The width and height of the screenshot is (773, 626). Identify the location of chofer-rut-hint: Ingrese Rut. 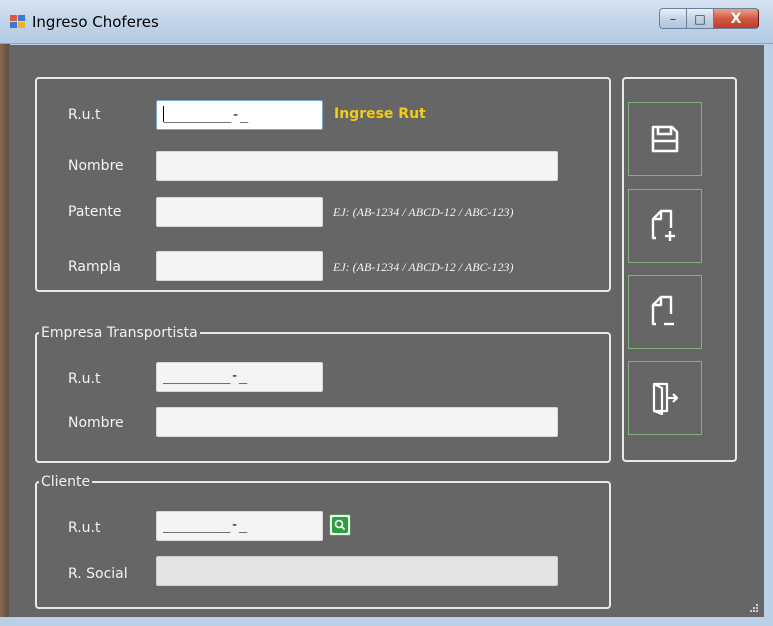
(380, 114).